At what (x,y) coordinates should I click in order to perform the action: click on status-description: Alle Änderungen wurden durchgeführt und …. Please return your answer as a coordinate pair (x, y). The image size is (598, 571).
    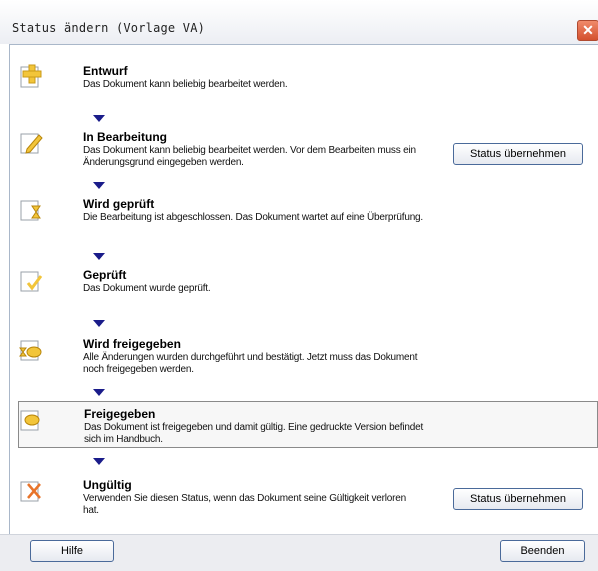
    Looking at the image, I should click on (250, 363).